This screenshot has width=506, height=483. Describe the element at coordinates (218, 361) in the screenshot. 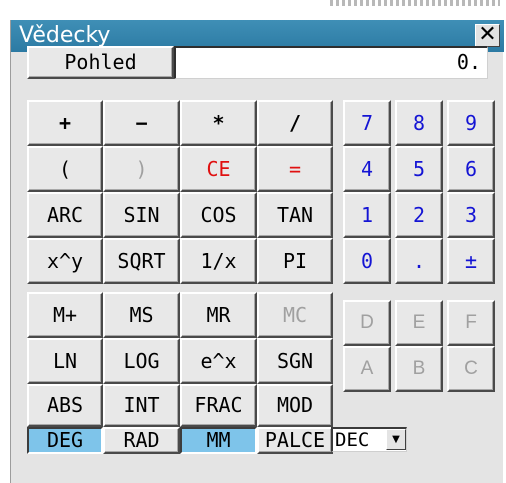

I see `exp-button: e^x` at that location.